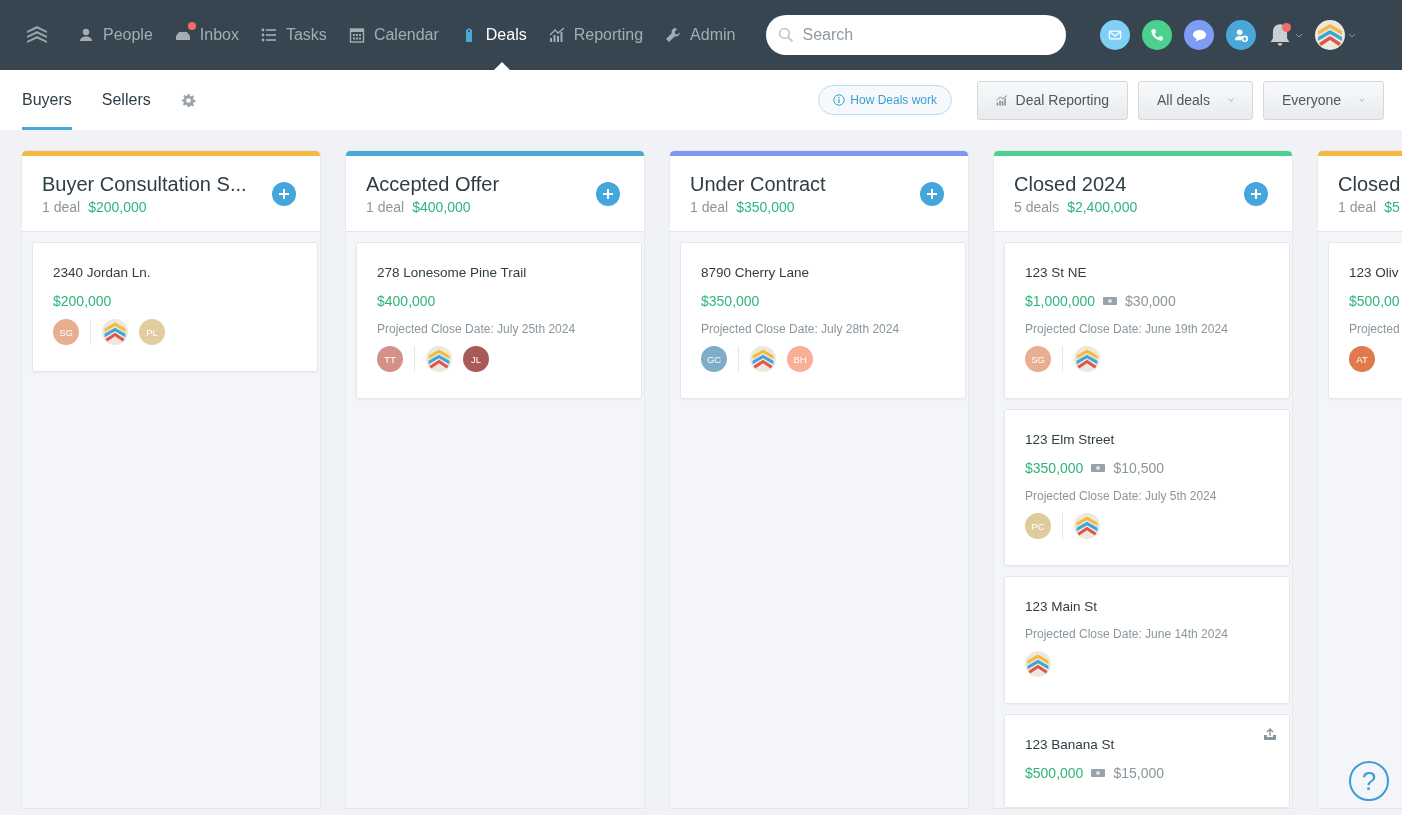 Image resolution: width=1402 pixels, height=815 pixels. What do you see at coordinates (406, 301) in the screenshot?
I see `deal-price: $400,000` at bounding box center [406, 301].